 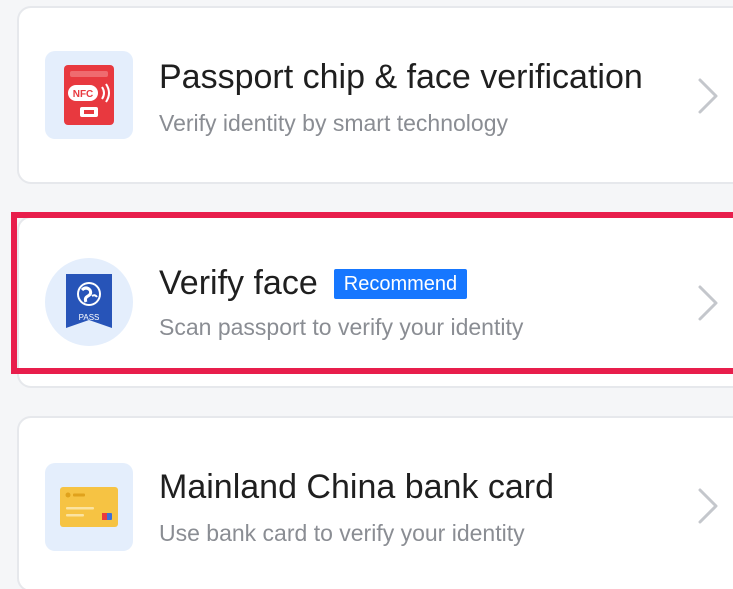 What do you see at coordinates (89, 507) in the screenshot?
I see `bank-card-icon` at bounding box center [89, 507].